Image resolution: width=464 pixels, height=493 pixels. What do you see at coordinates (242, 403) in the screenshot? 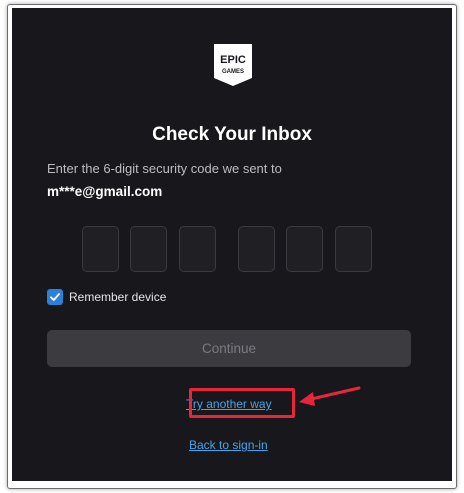
I see `annotation-highlight-box` at bounding box center [242, 403].